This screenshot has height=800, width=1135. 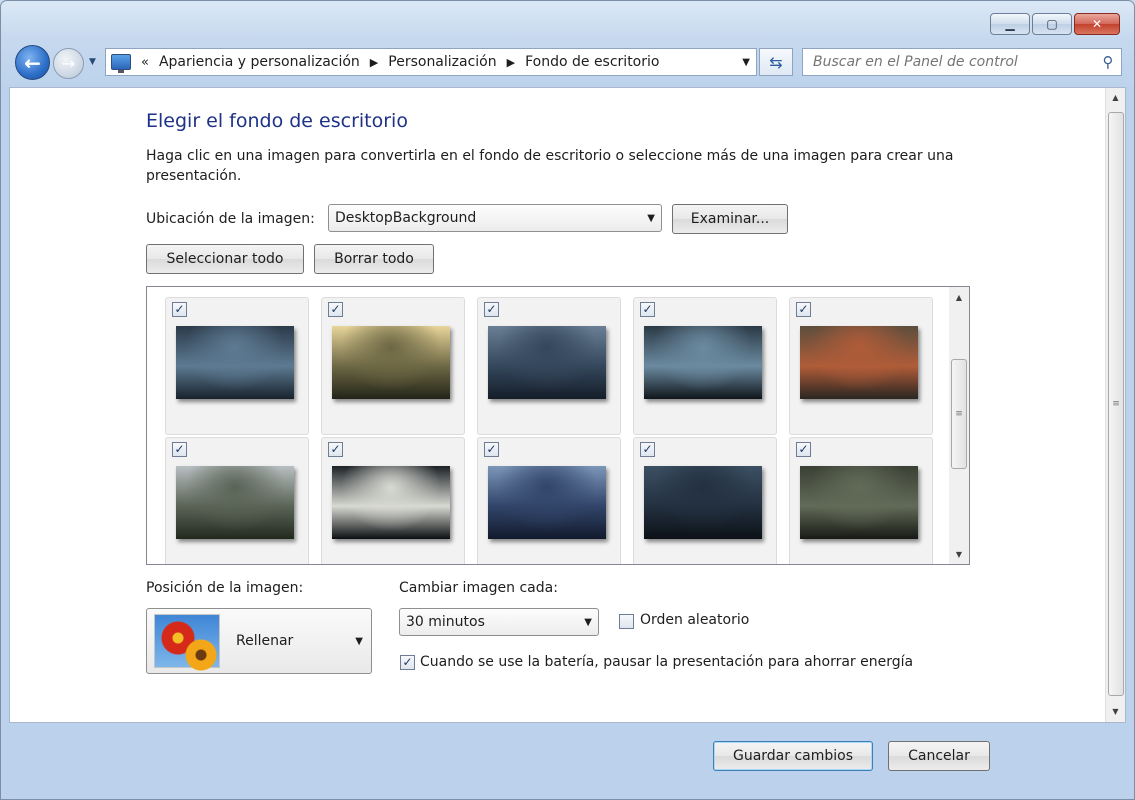 I want to click on save-changes-button: Guardar cambios, so click(x=793, y=756).